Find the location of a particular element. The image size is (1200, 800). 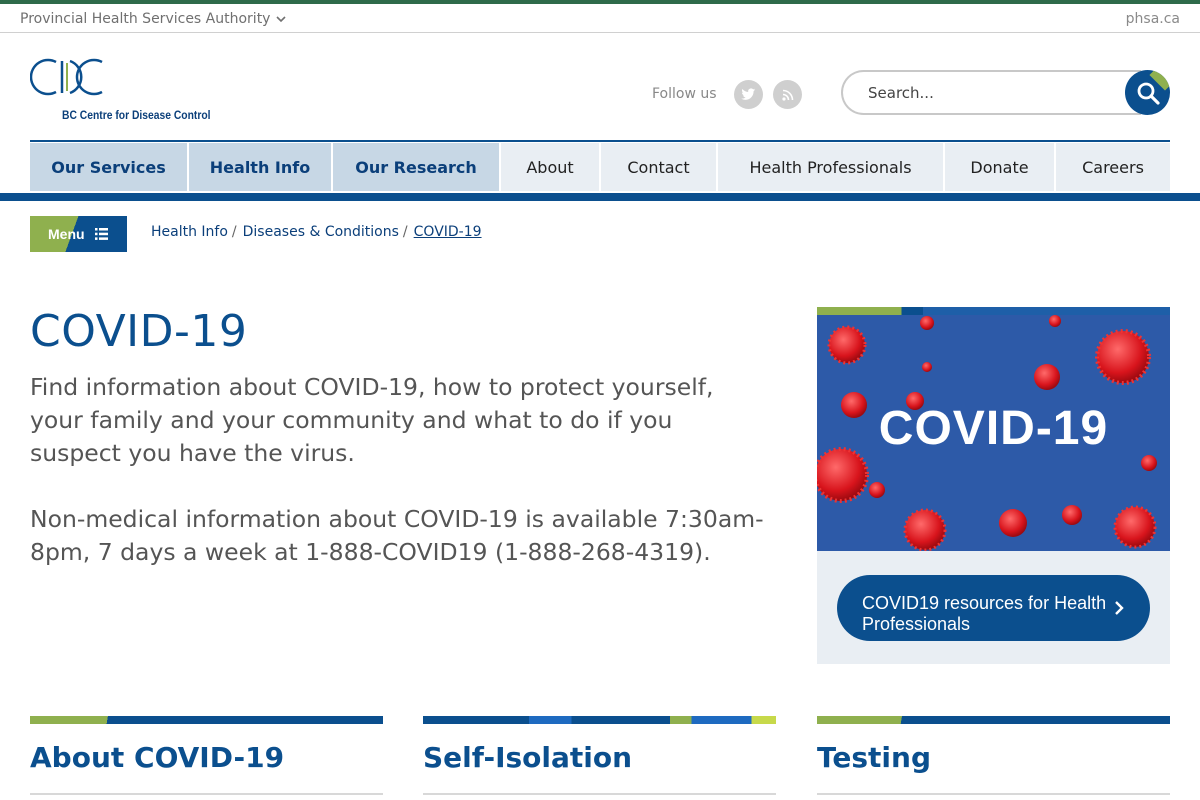

nav-contact: Contact is located at coordinates (658, 167).